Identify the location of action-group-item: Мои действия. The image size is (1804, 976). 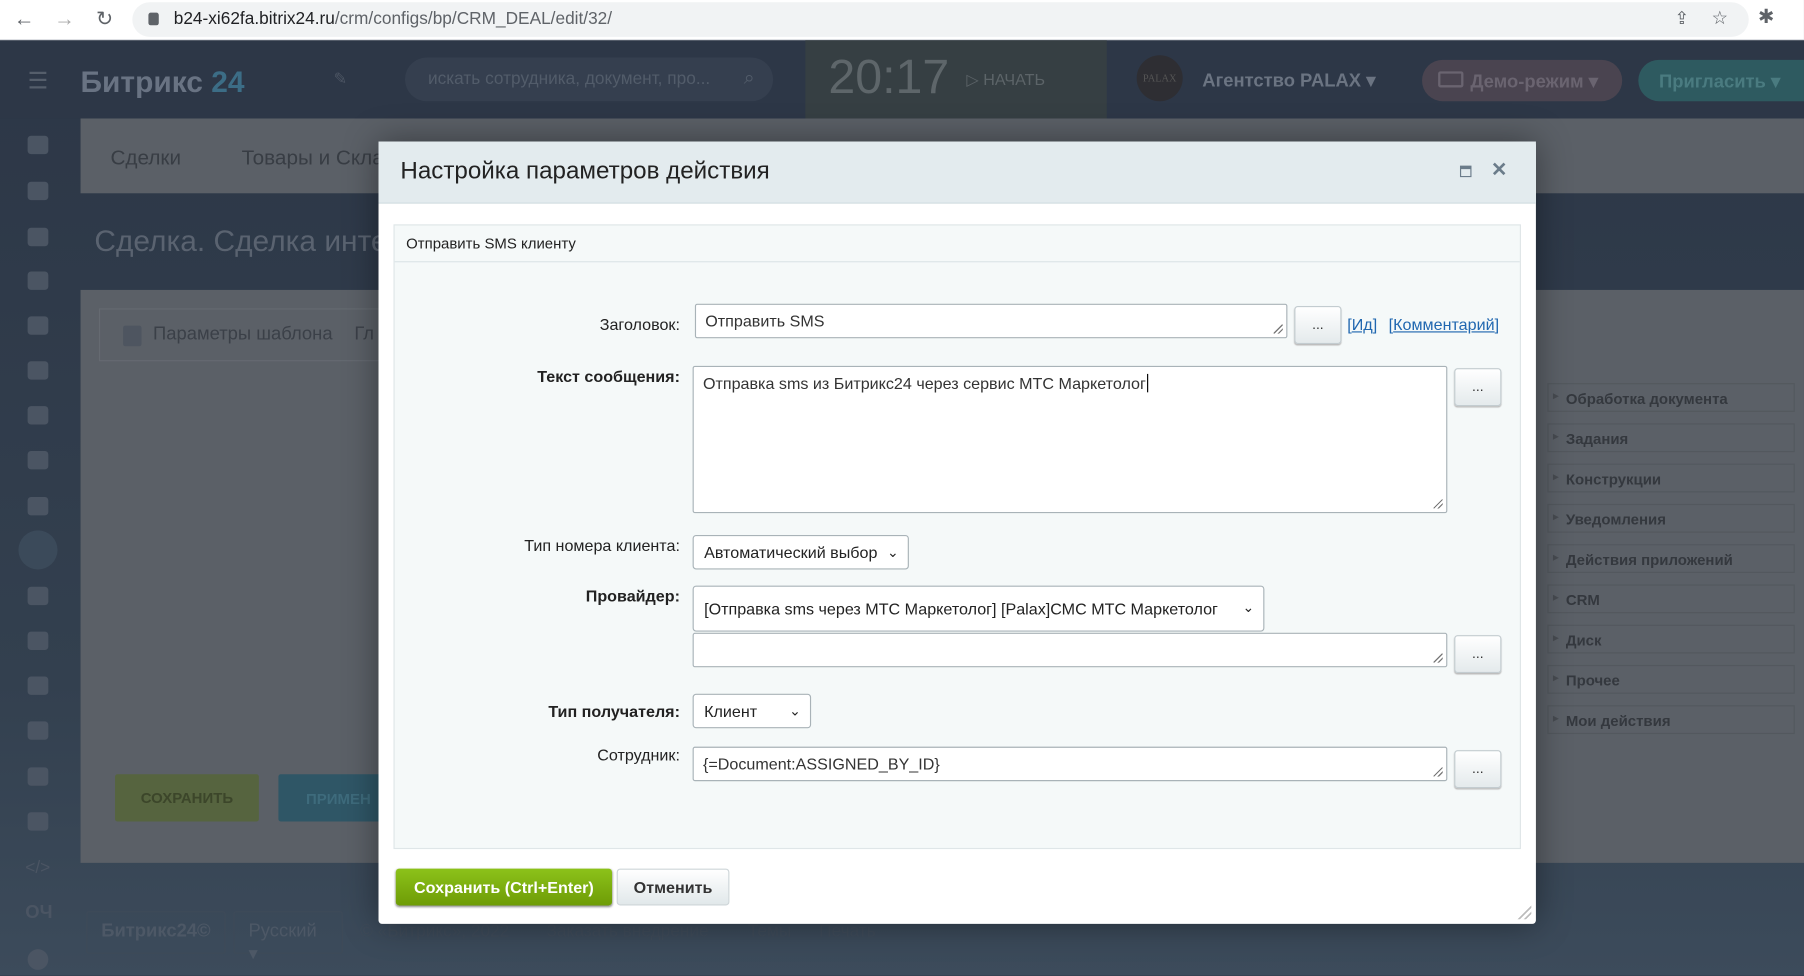
(1671, 720).